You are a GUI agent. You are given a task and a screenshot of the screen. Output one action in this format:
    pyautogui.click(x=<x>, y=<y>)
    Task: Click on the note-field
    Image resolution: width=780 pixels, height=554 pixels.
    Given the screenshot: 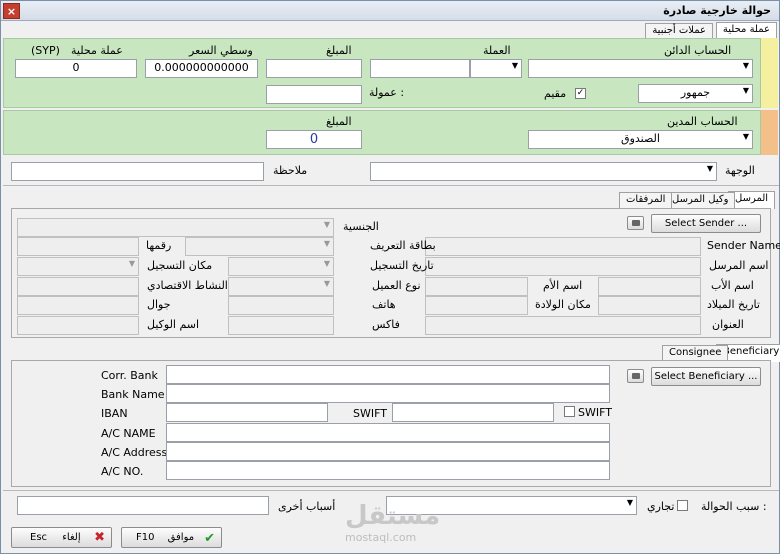 What is the action you would take?
    pyautogui.click(x=137, y=171)
    